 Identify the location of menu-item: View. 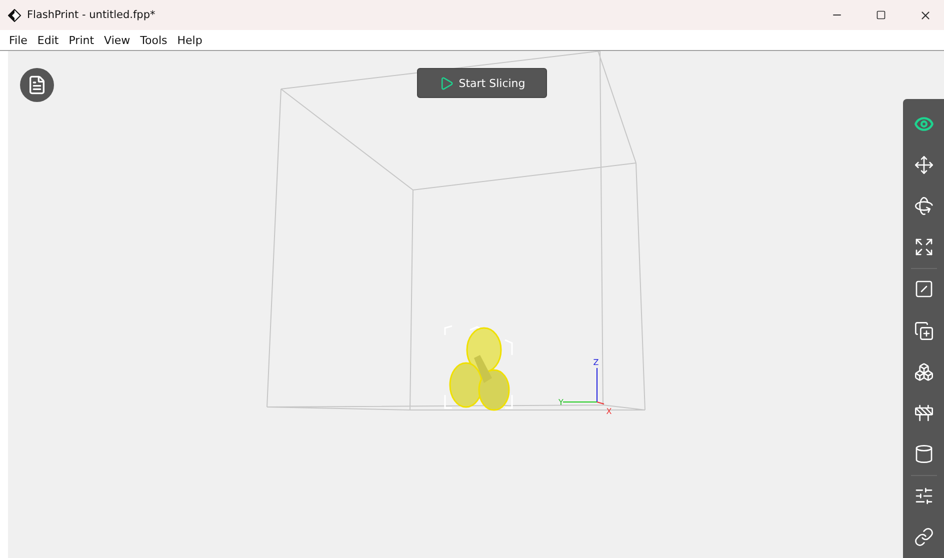
(117, 40).